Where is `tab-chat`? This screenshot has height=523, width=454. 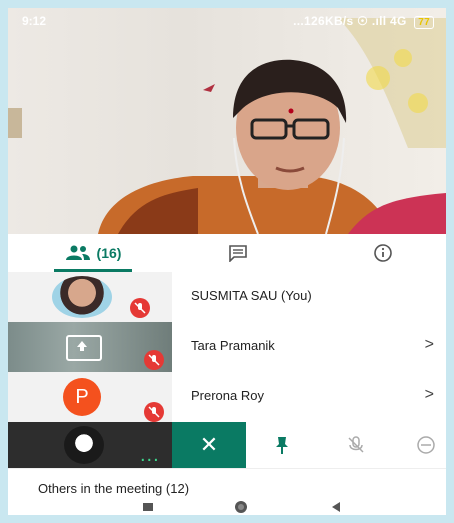 tab-chat is located at coordinates (238, 253).